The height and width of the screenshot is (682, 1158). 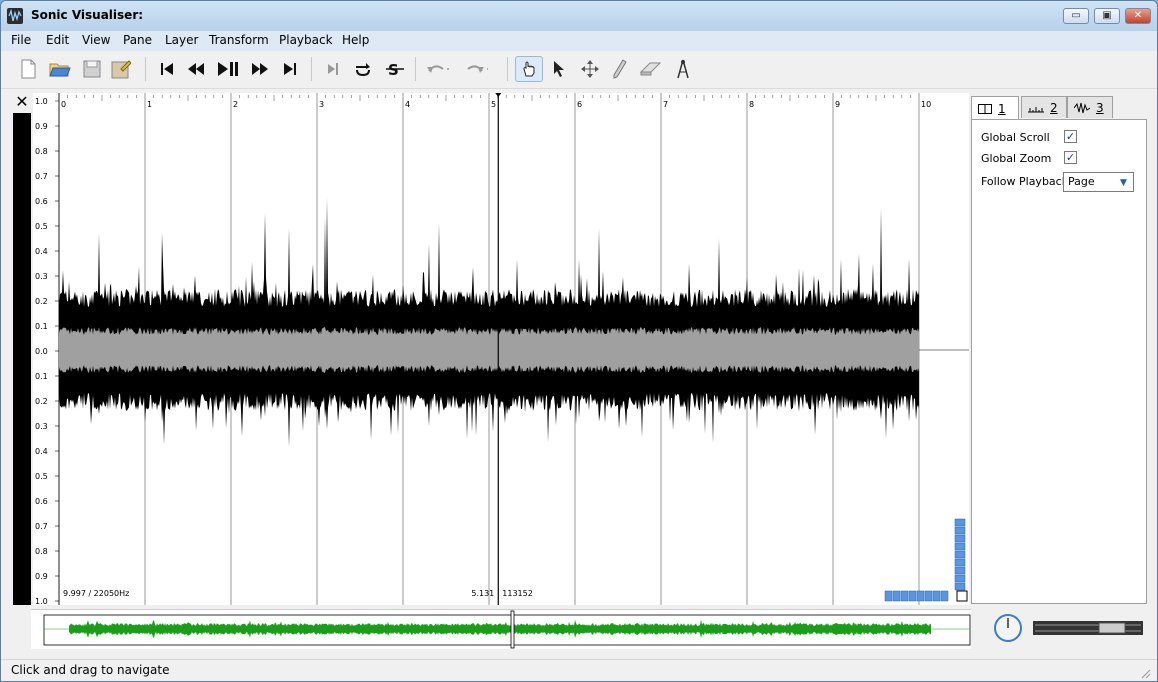 I want to click on toolbar: S, so click(x=579, y=70).